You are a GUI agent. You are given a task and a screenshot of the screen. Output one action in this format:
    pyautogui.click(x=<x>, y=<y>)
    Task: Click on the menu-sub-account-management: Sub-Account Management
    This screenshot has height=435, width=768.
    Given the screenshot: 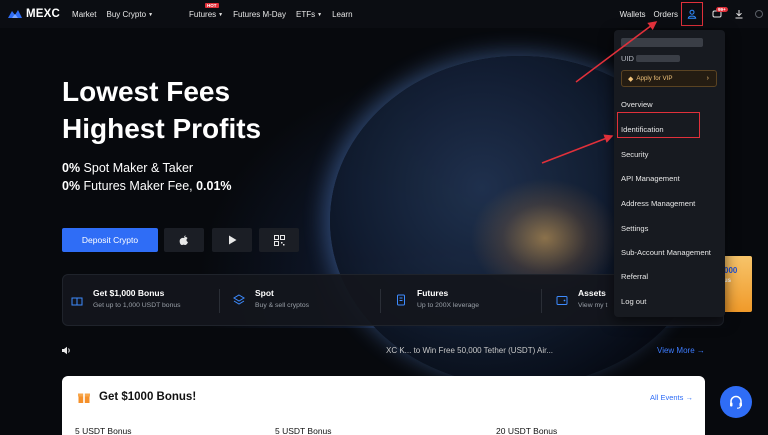 What is the action you would take?
    pyautogui.click(x=666, y=252)
    